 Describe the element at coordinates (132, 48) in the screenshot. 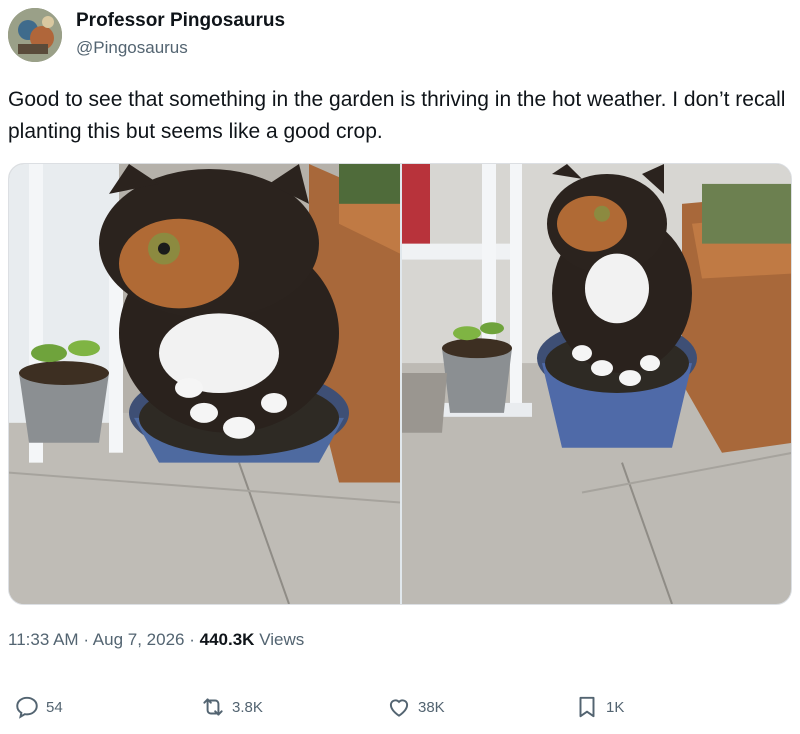

I see `author-handle: @Pingosaurus` at that location.